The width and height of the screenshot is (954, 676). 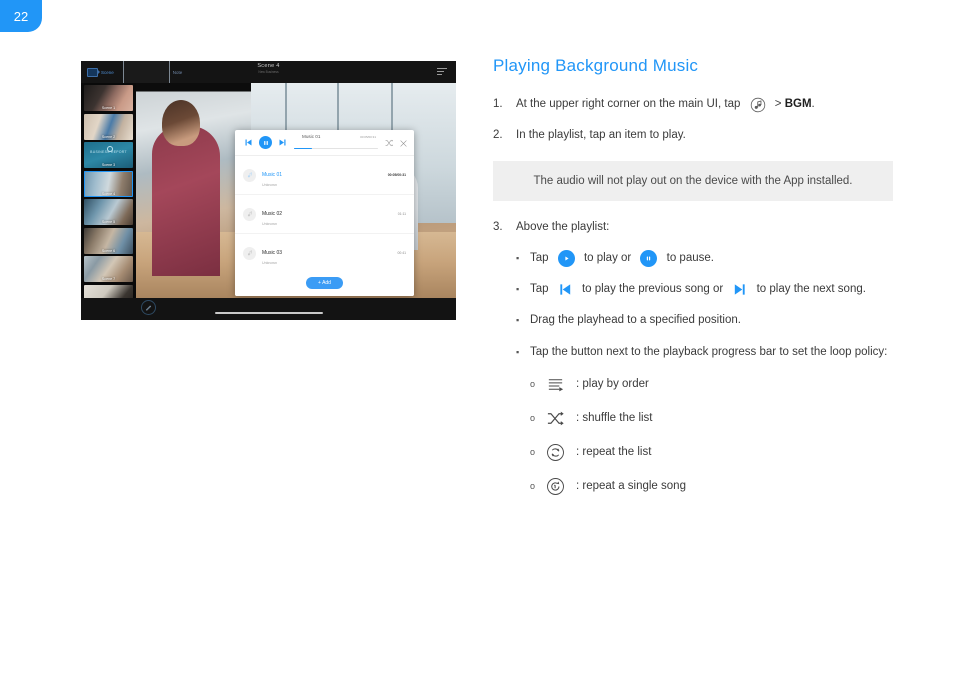 I want to click on person-foreground, so click(x=186, y=201).